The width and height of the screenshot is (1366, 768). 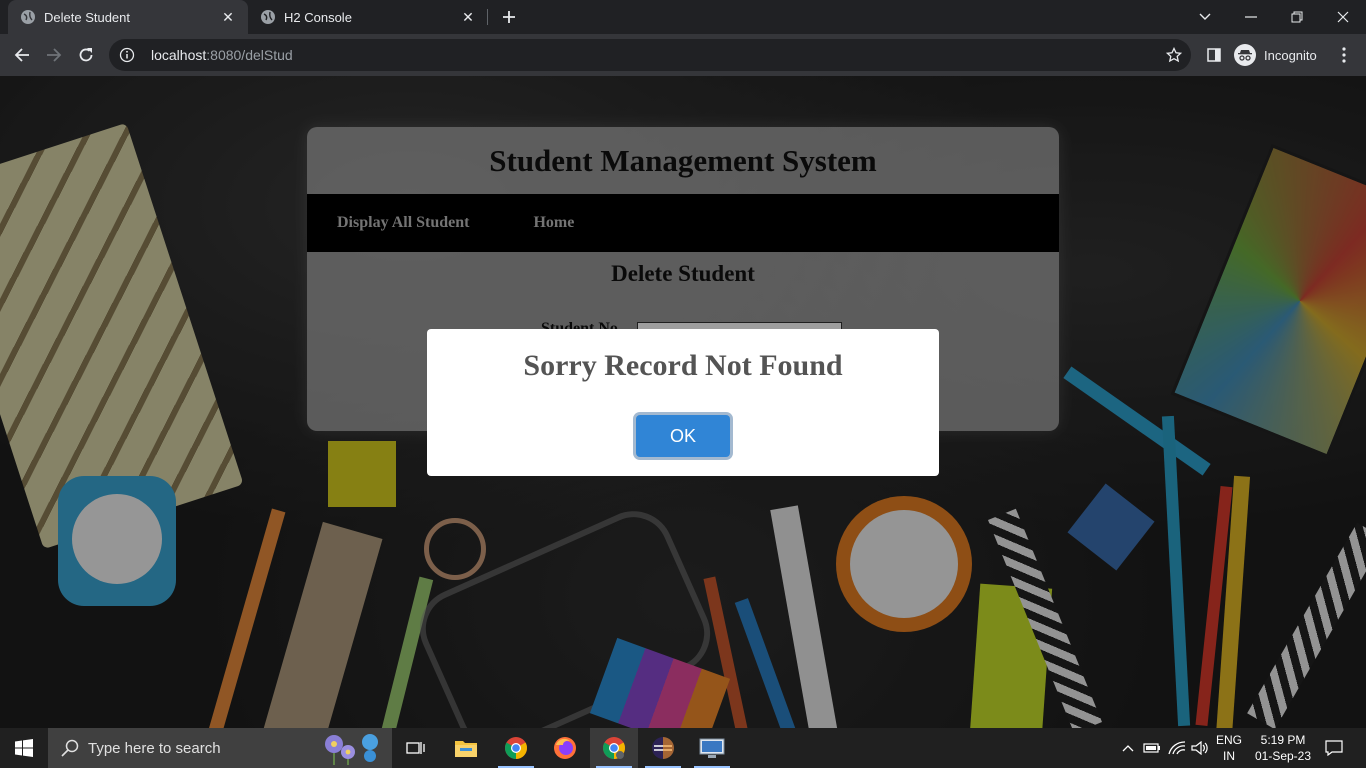 I want to click on wifi-icon, so click(x=1177, y=748).